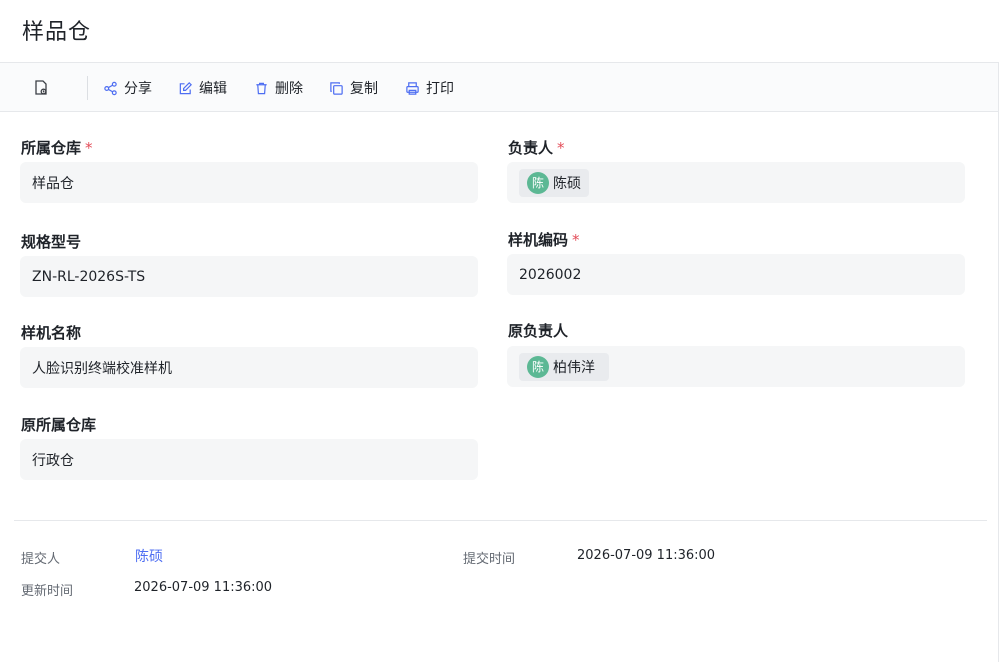  What do you see at coordinates (59, 425) in the screenshot?
I see `original-warehouse-label: 原所属仓库` at bounding box center [59, 425].